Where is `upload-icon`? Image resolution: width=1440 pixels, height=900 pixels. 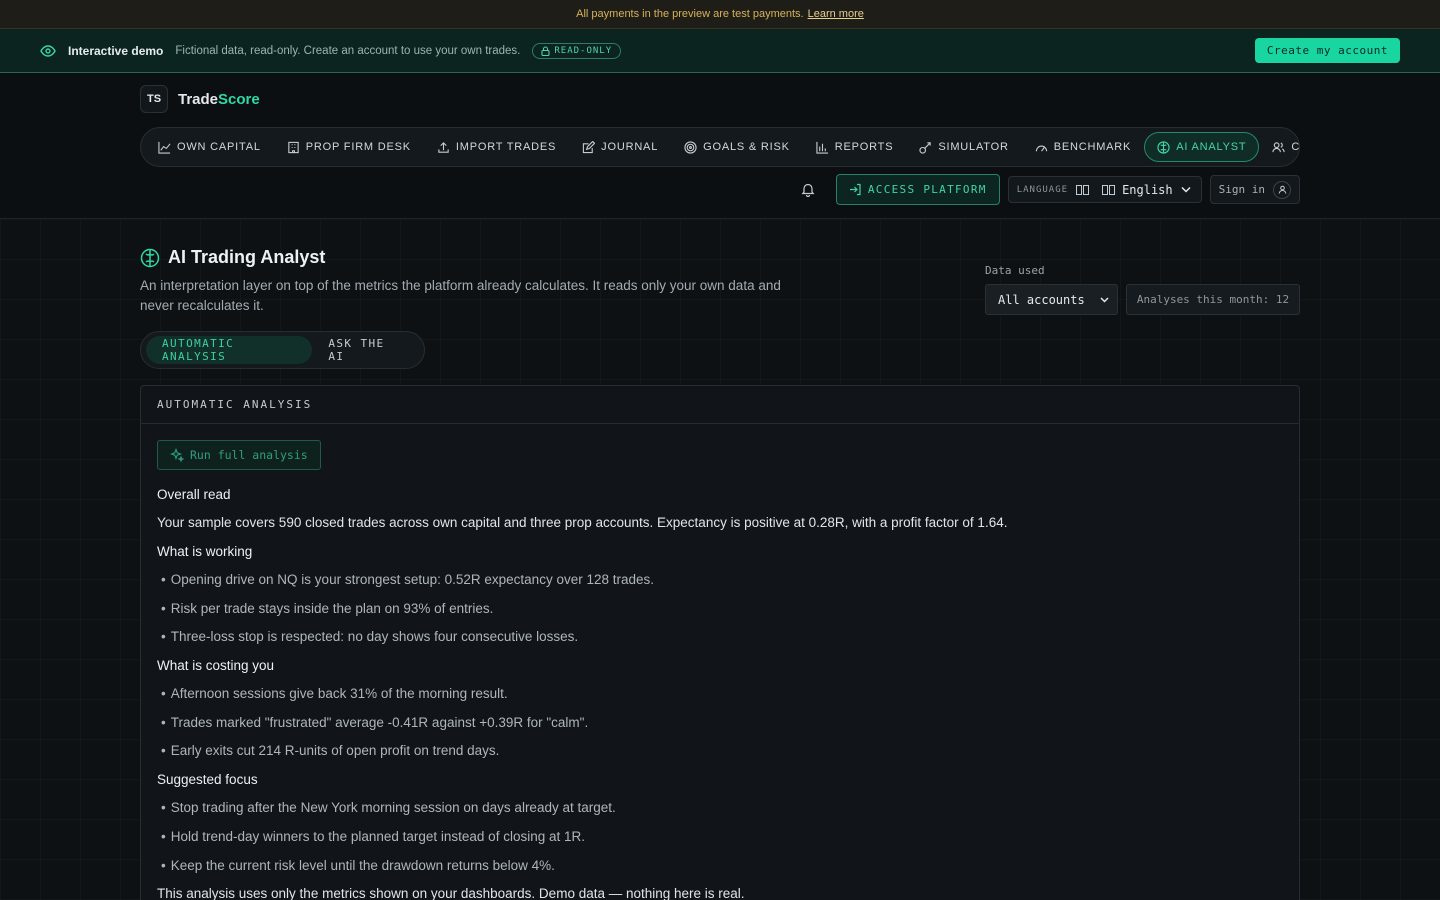 upload-icon is located at coordinates (443, 147).